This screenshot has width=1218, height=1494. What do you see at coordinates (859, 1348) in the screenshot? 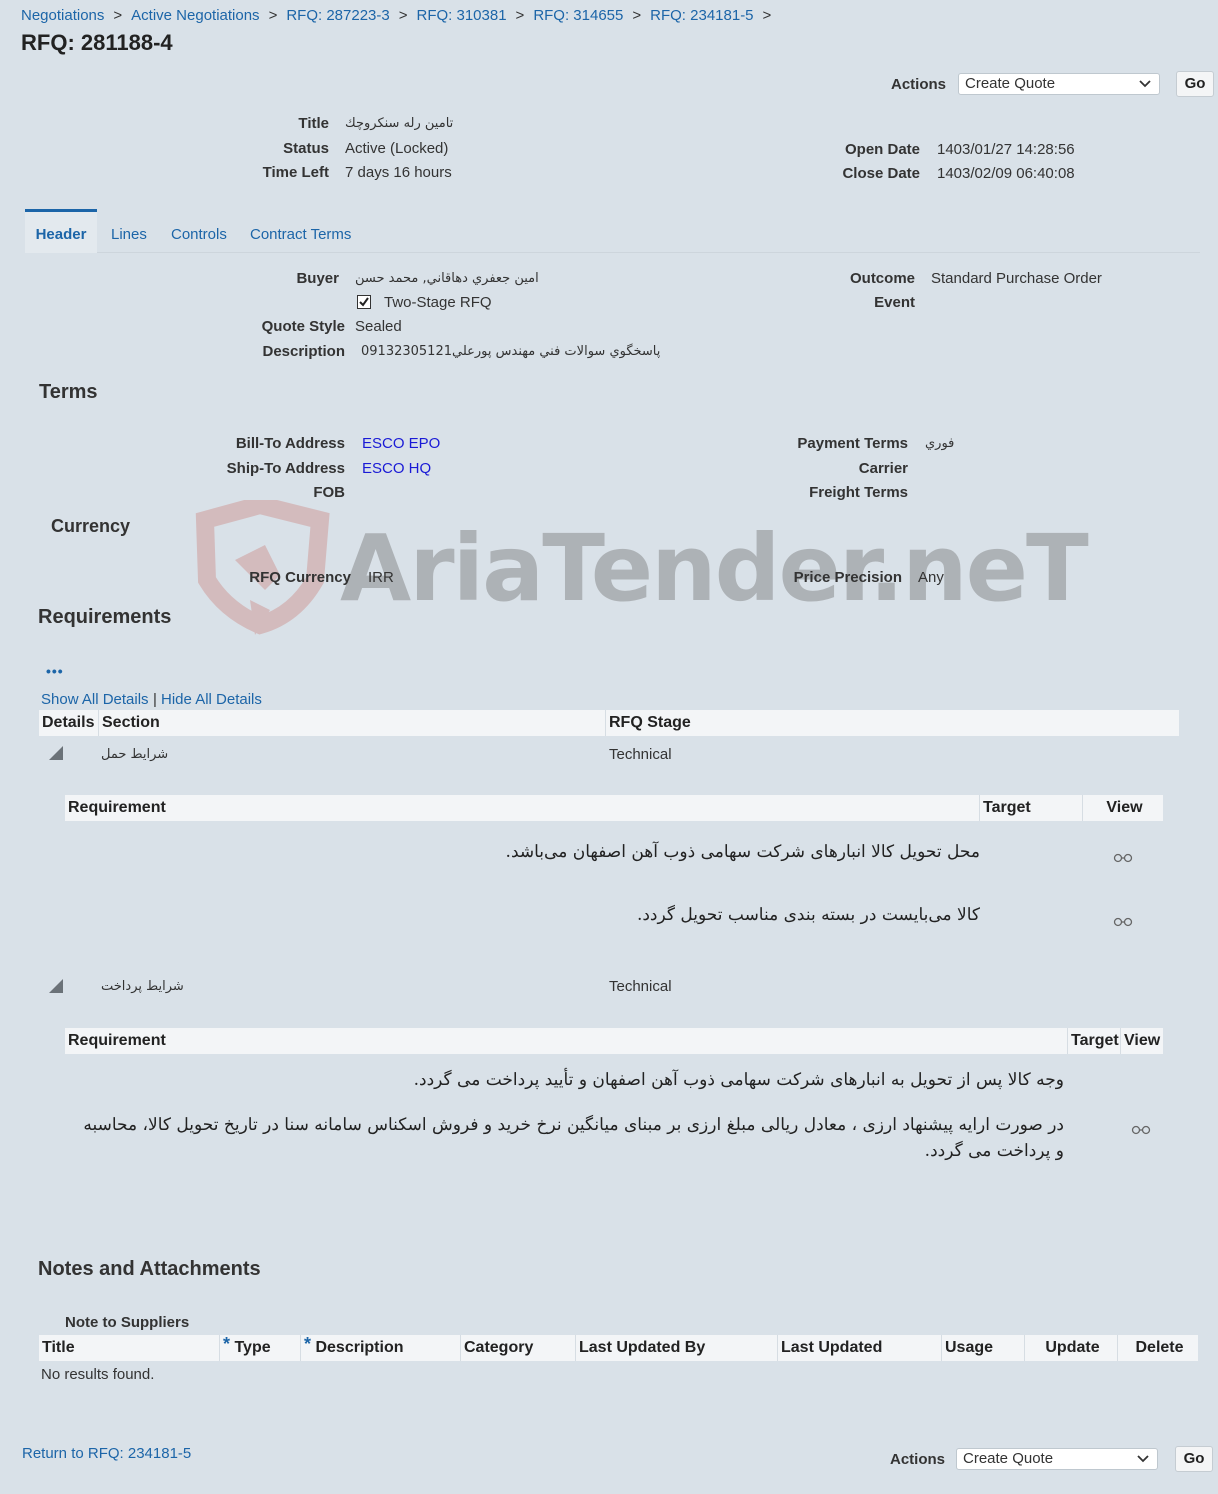
I see `col-last-updated: Last Updated` at bounding box center [859, 1348].